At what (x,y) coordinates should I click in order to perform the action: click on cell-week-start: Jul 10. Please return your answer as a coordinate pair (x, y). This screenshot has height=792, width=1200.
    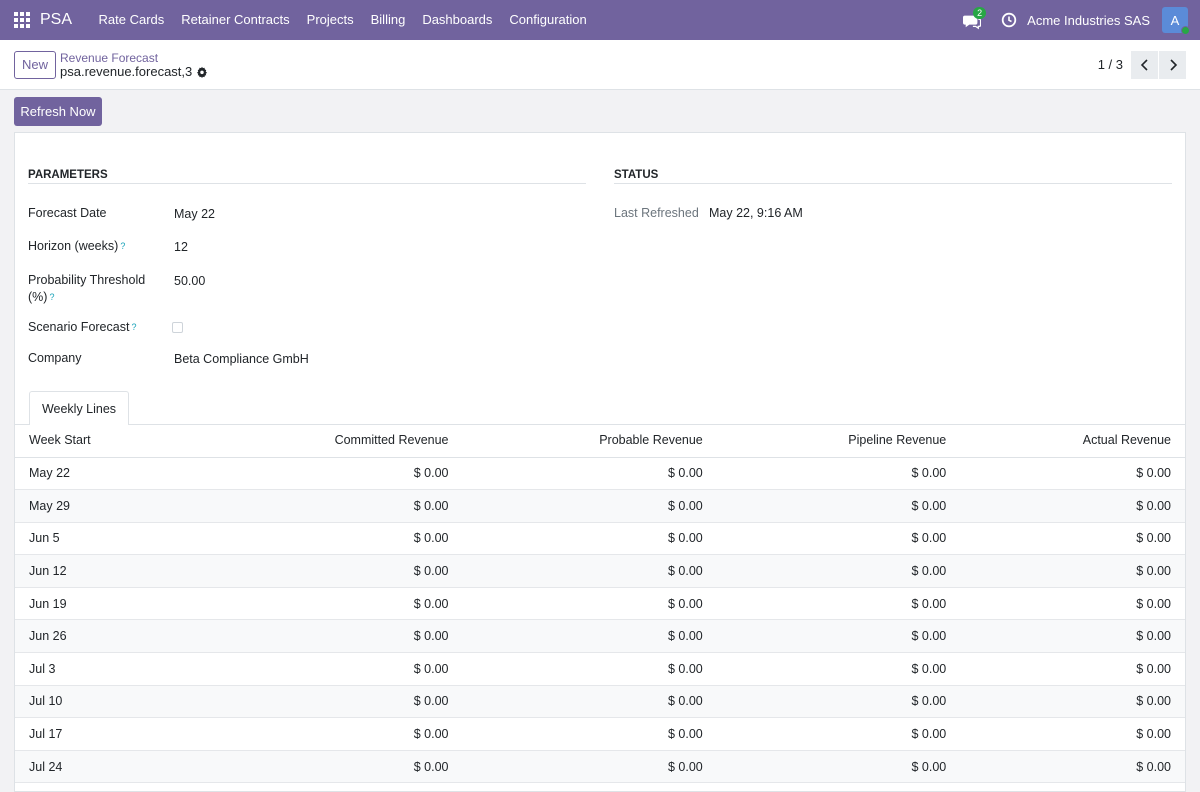
    Looking at the image, I should click on (102, 702).